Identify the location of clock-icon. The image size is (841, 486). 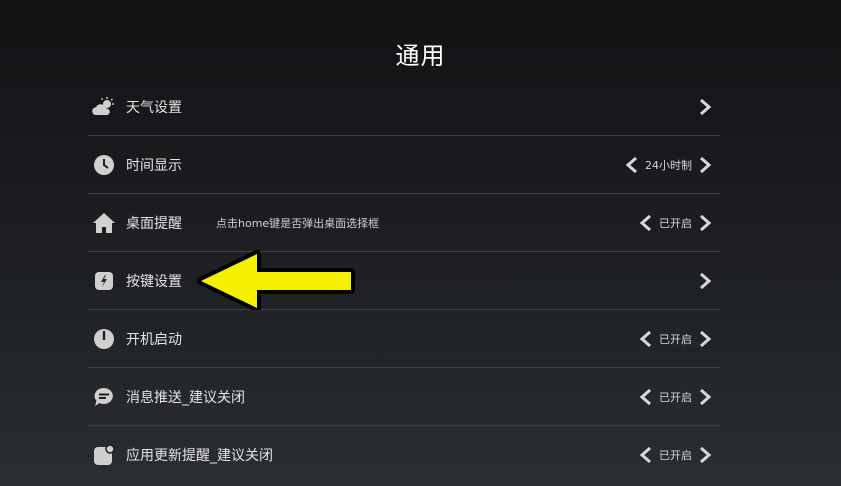
(104, 165).